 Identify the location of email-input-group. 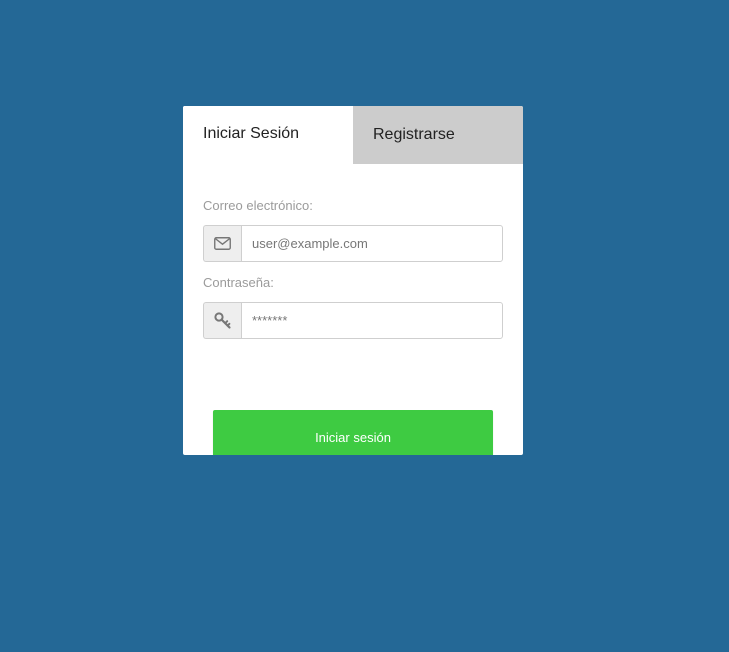
(353, 243).